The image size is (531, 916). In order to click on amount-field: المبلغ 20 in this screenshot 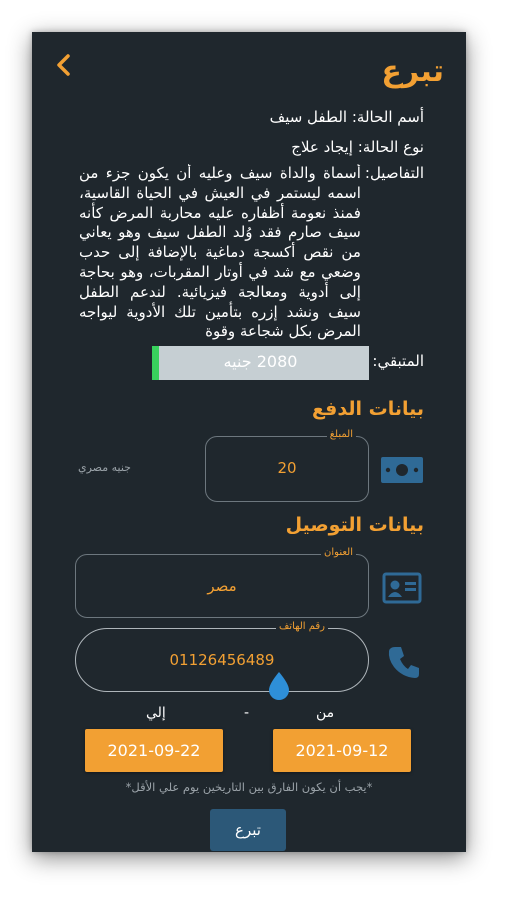, I will do `click(287, 465)`.